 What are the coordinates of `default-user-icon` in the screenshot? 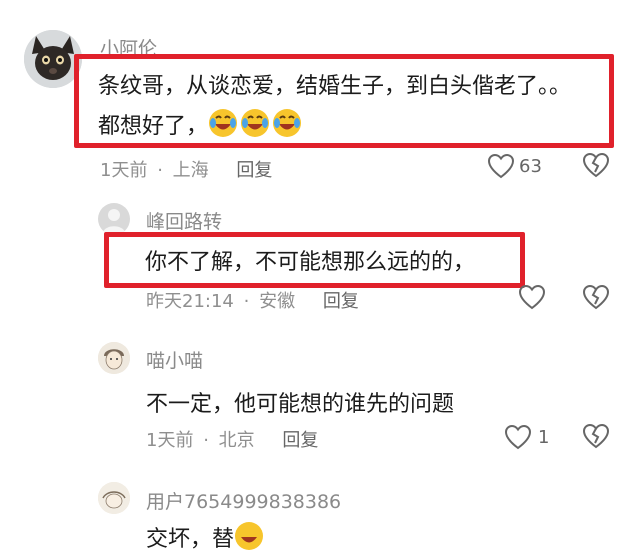 It's located at (114, 221).